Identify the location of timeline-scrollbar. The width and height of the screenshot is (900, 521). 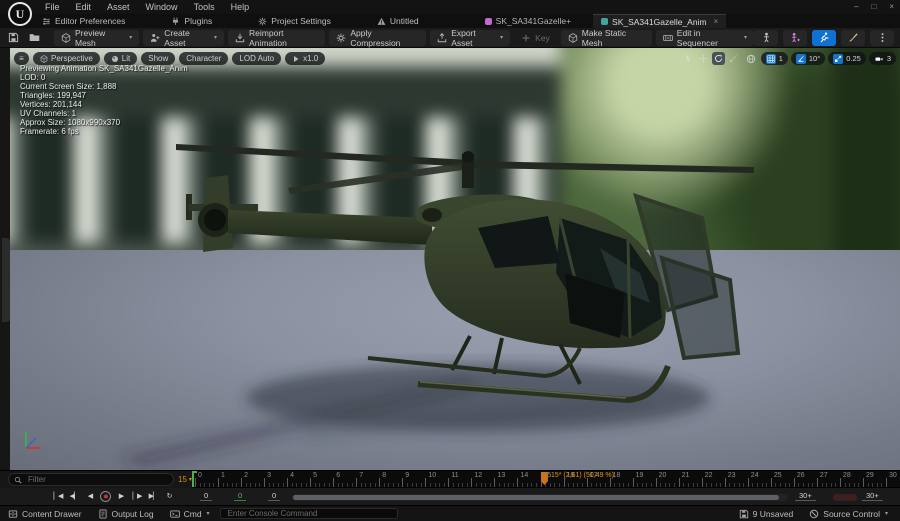
(540, 497).